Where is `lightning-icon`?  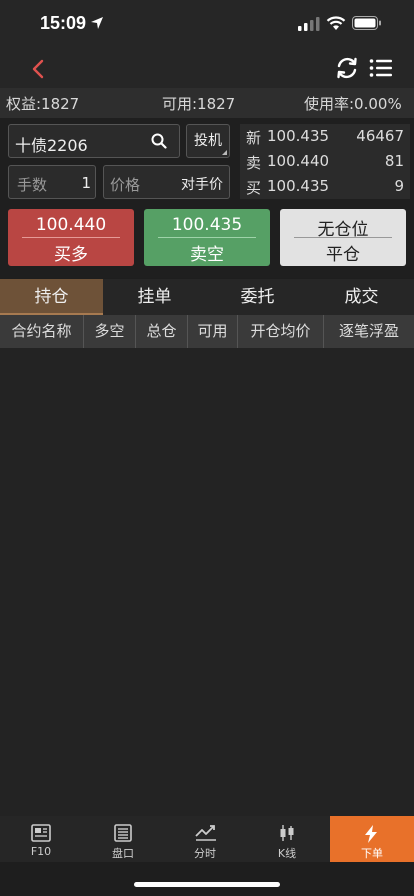 lightning-icon is located at coordinates (371, 834).